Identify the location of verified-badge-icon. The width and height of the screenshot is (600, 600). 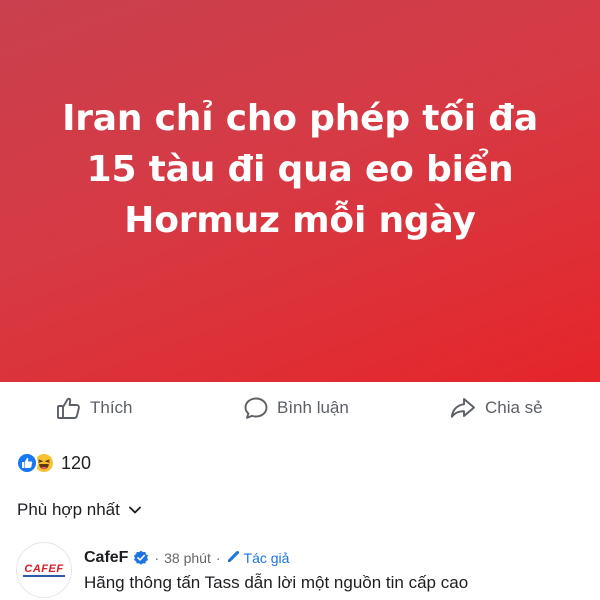
(141, 558).